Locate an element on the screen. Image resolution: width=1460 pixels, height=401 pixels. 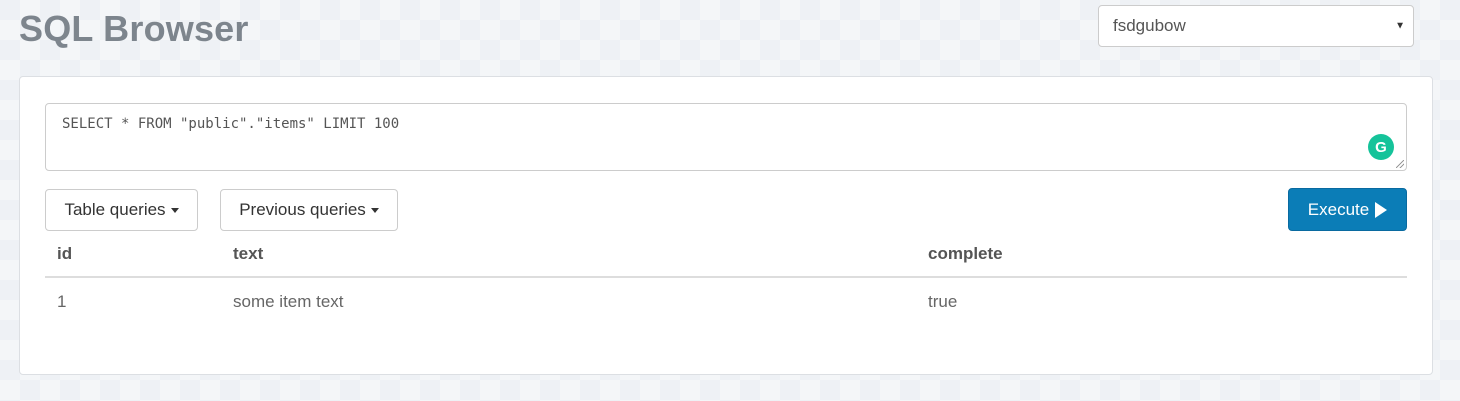
column-header-id: id is located at coordinates (133, 254).